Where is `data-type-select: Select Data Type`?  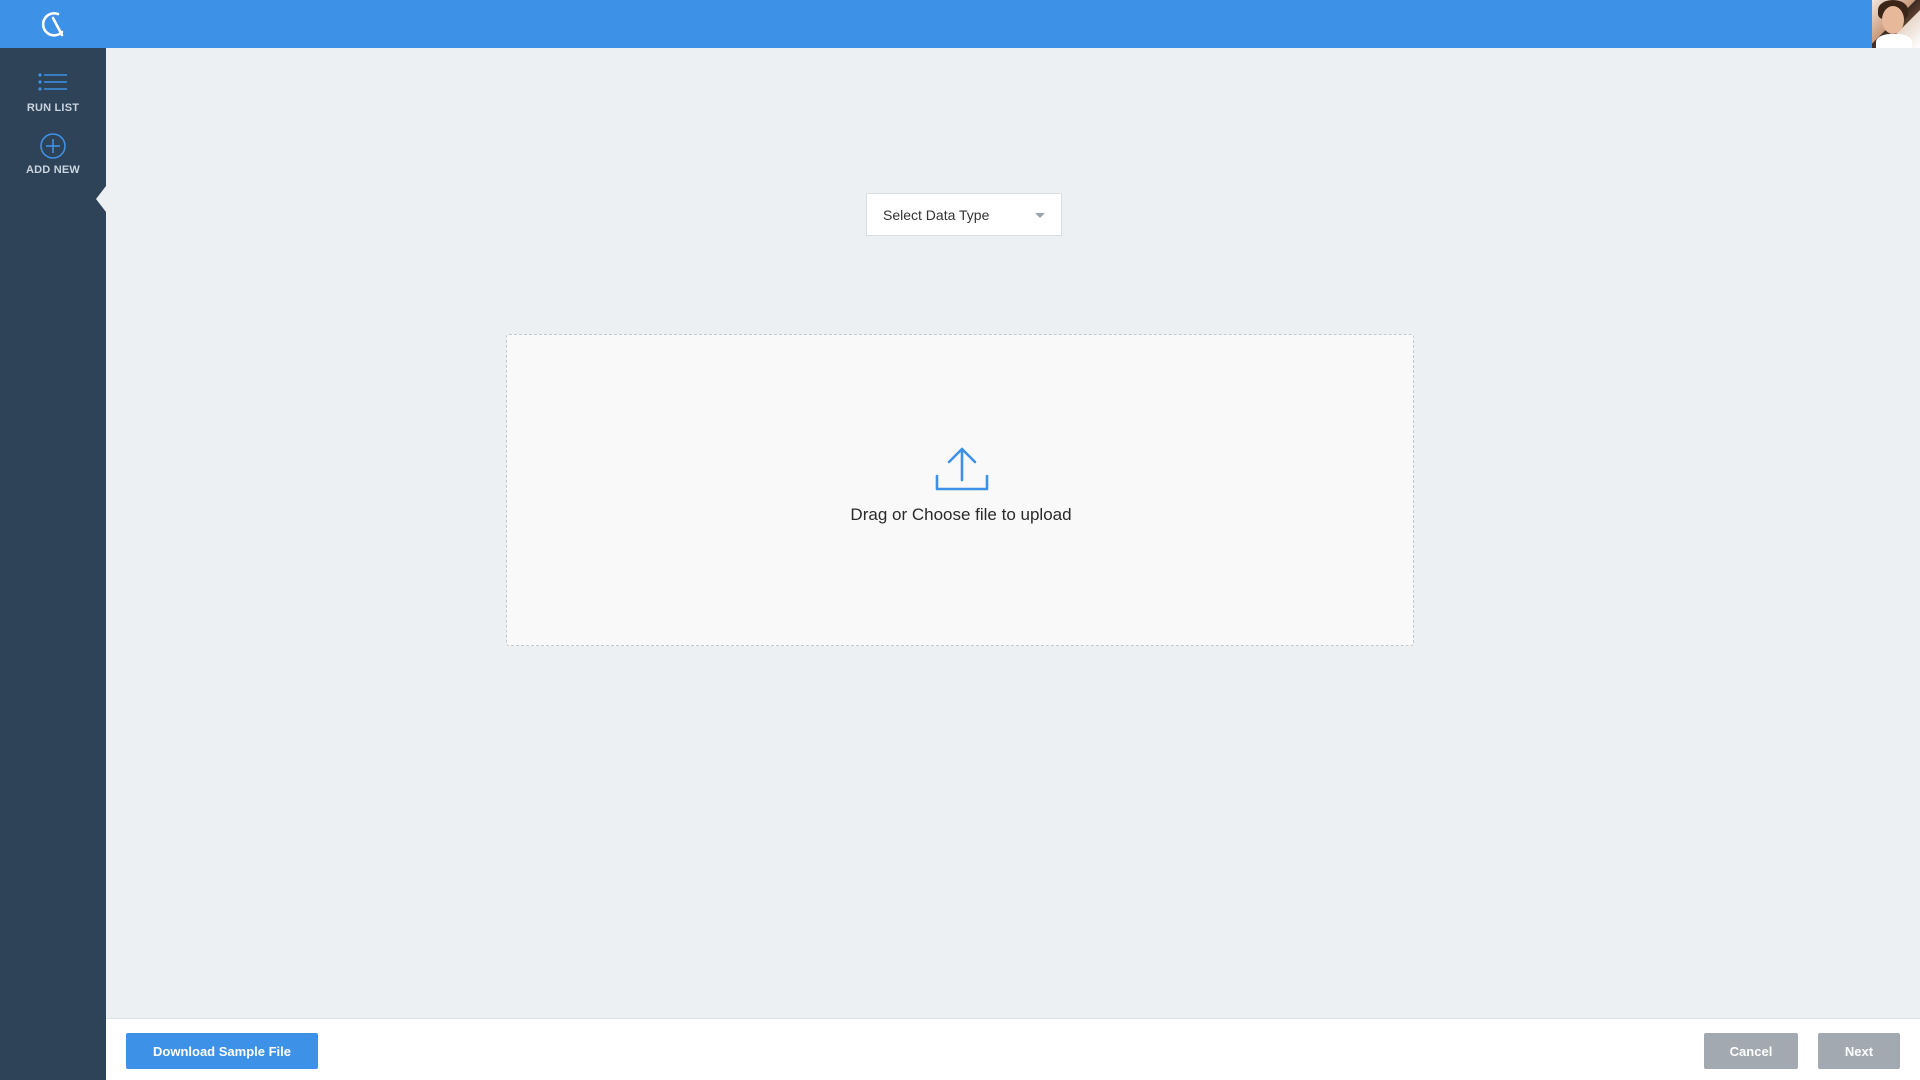 data-type-select: Select Data Type is located at coordinates (964, 214).